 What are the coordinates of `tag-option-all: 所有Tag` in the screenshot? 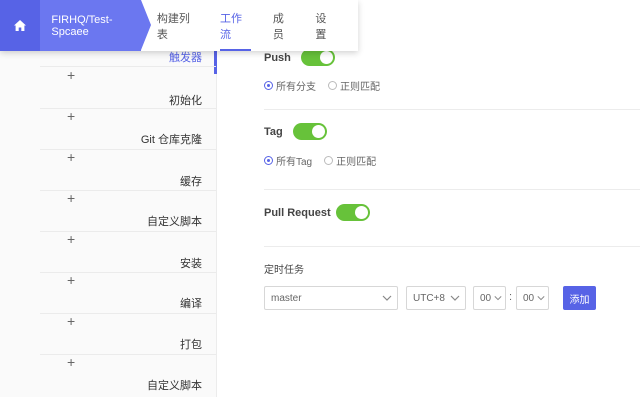 It's located at (288, 160).